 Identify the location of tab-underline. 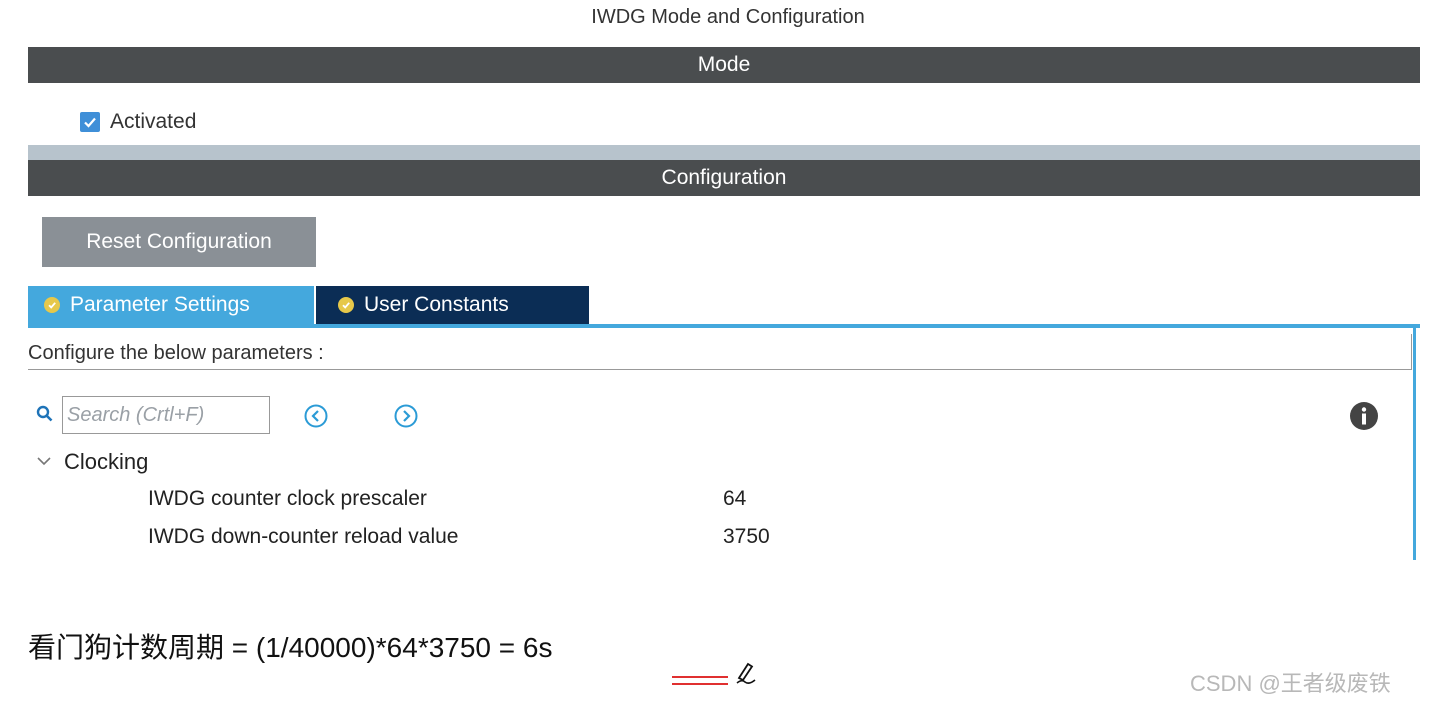
(724, 326).